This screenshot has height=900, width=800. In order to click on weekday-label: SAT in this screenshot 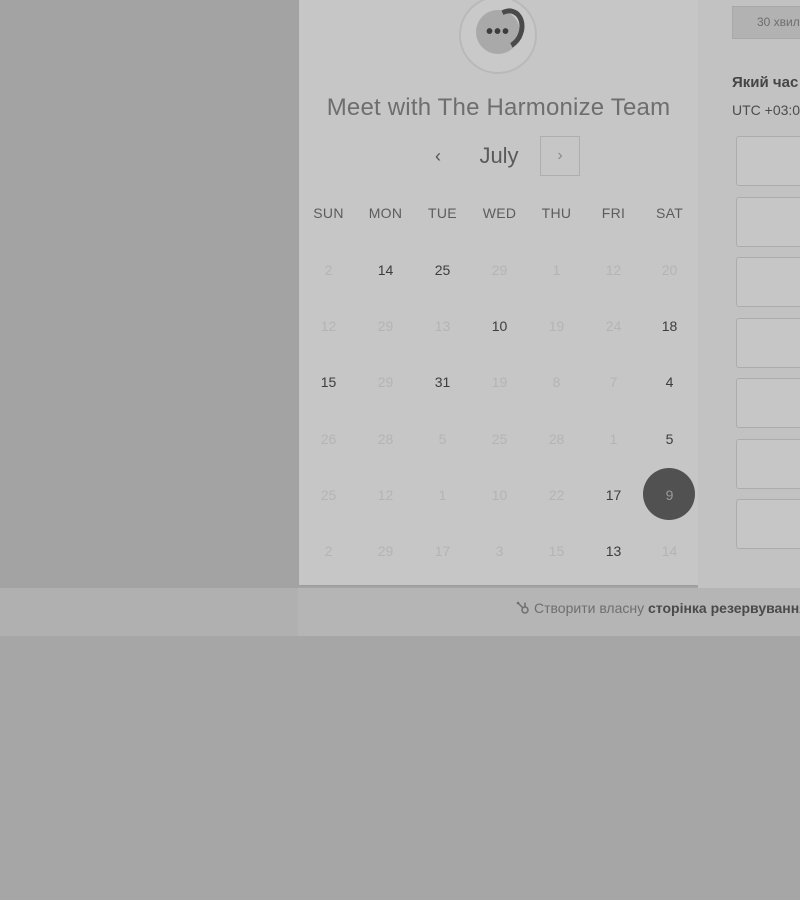, I will do `click(669, 213)`.